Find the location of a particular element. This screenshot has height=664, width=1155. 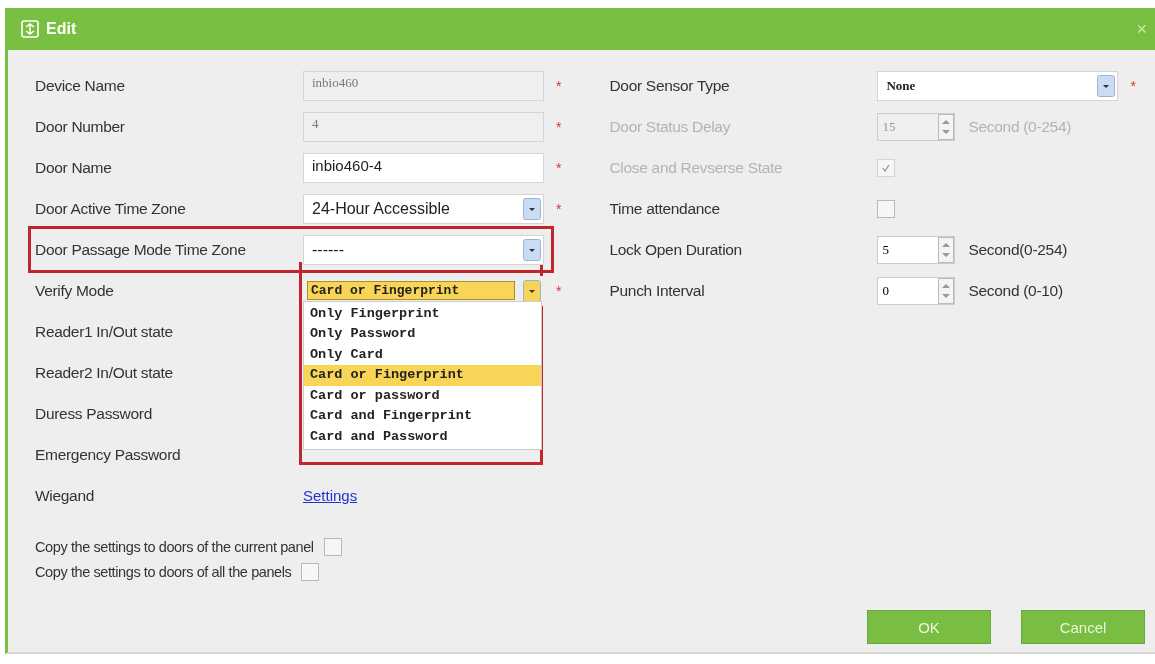

unit-label: Second(0-254) is located at coordinates (1018, 249).